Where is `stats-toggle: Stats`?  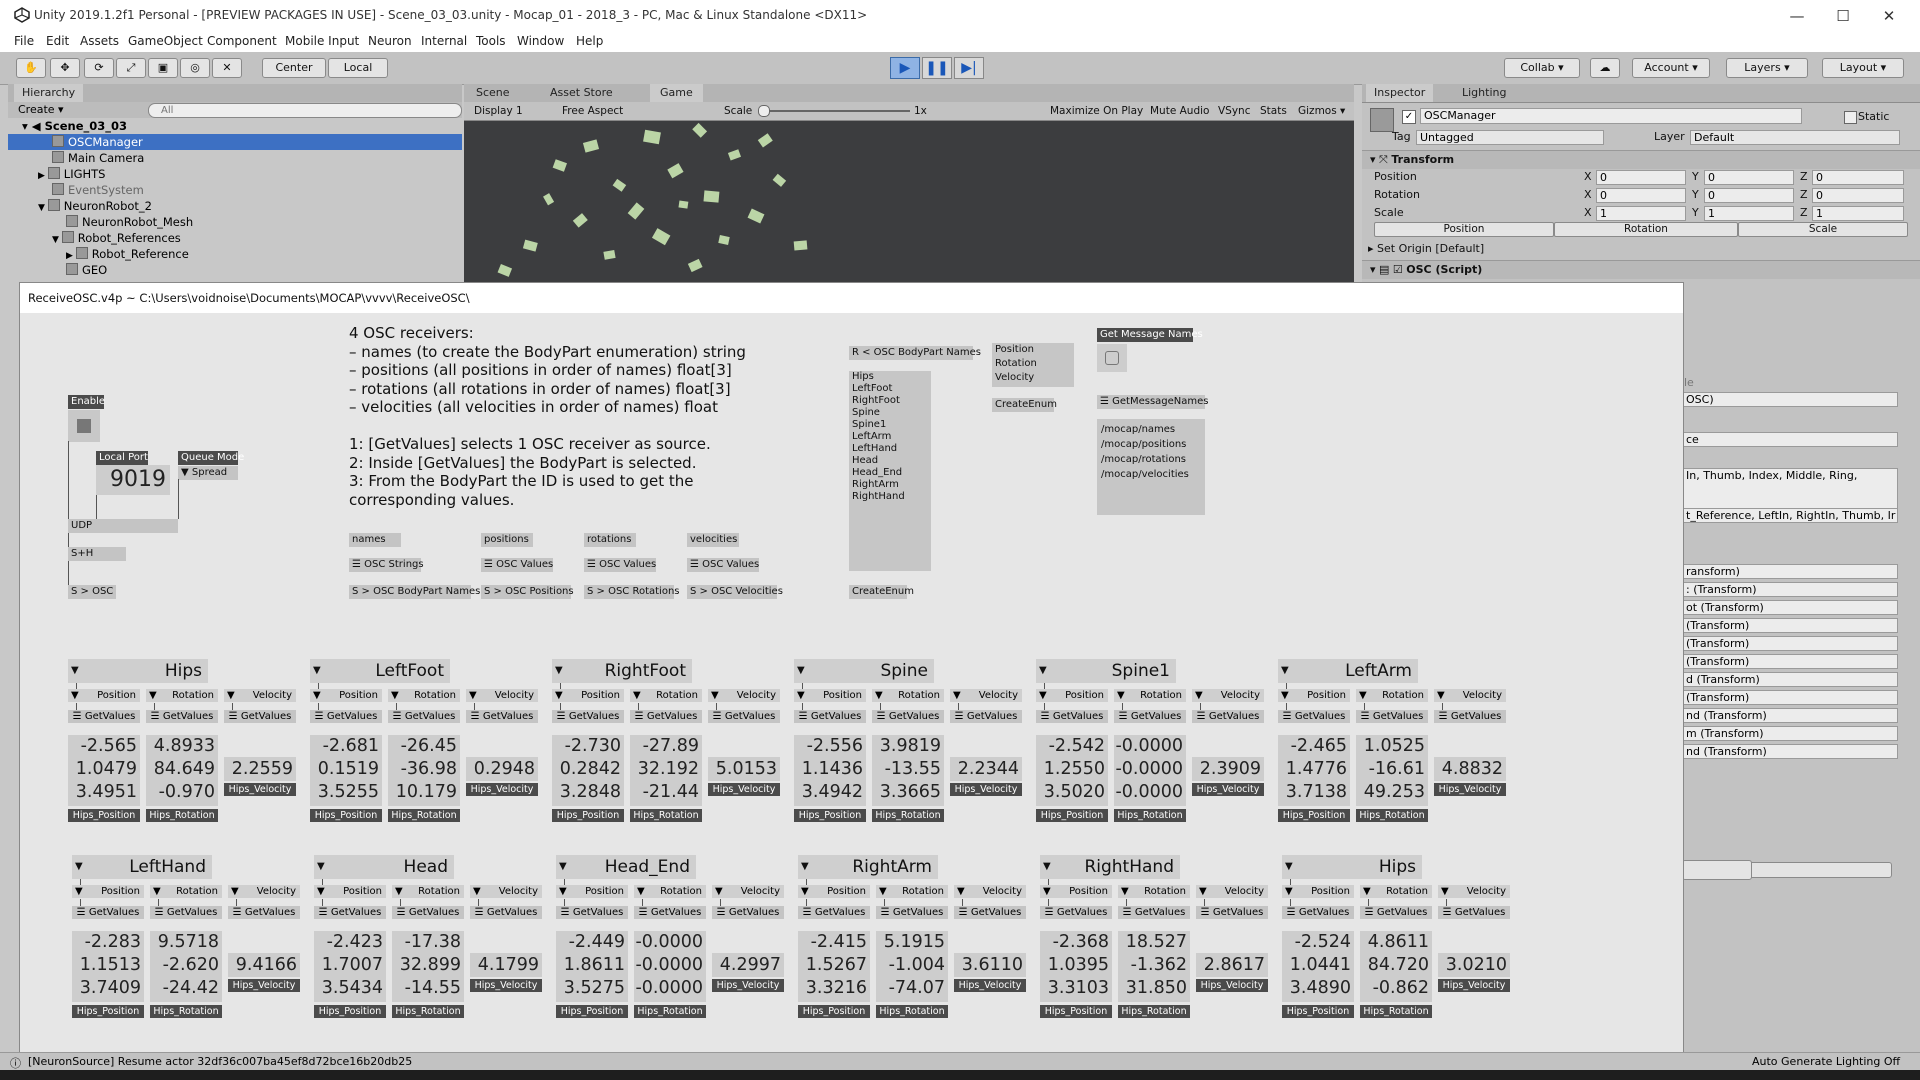
stats-toggle: Stats is located at coordinates (1273, 111).